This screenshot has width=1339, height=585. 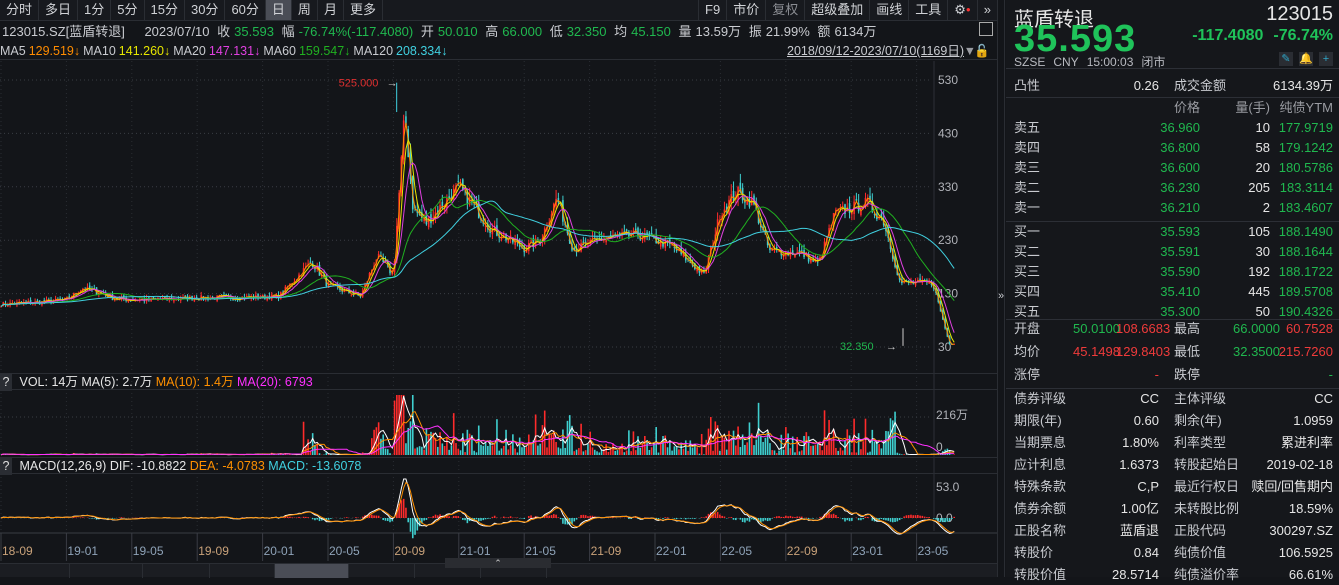 I want to click on orderbook-row: 卖五 36.960 10 177.9719, so click(x=1172, y=128).